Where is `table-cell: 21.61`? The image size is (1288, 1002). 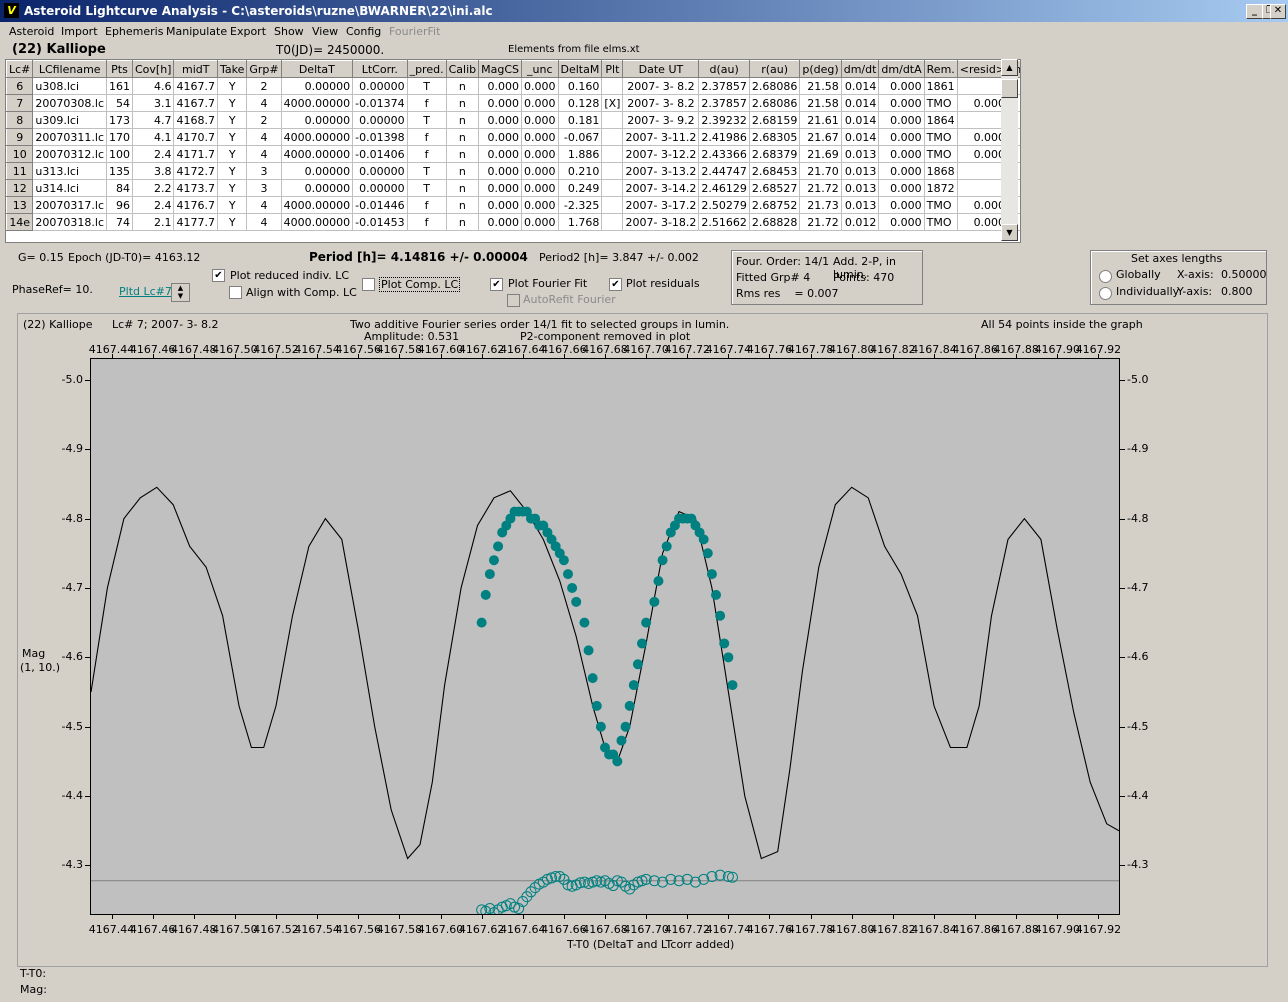
table-cell: 21.61 is located at coordinates (820, 120).